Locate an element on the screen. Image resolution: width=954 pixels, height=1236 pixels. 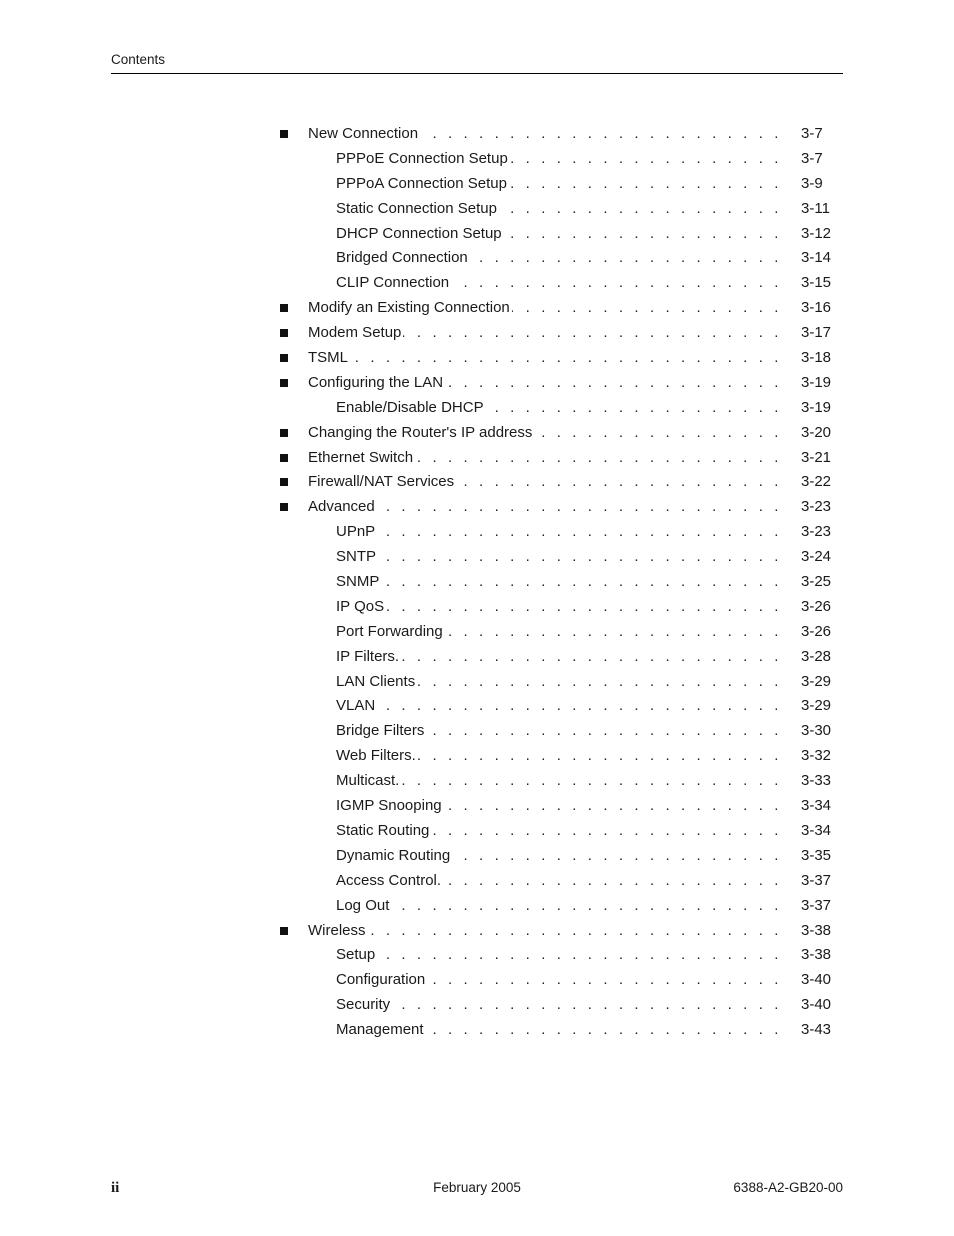
toc-page-number: 3-9 is located at coordinates (812, 183).